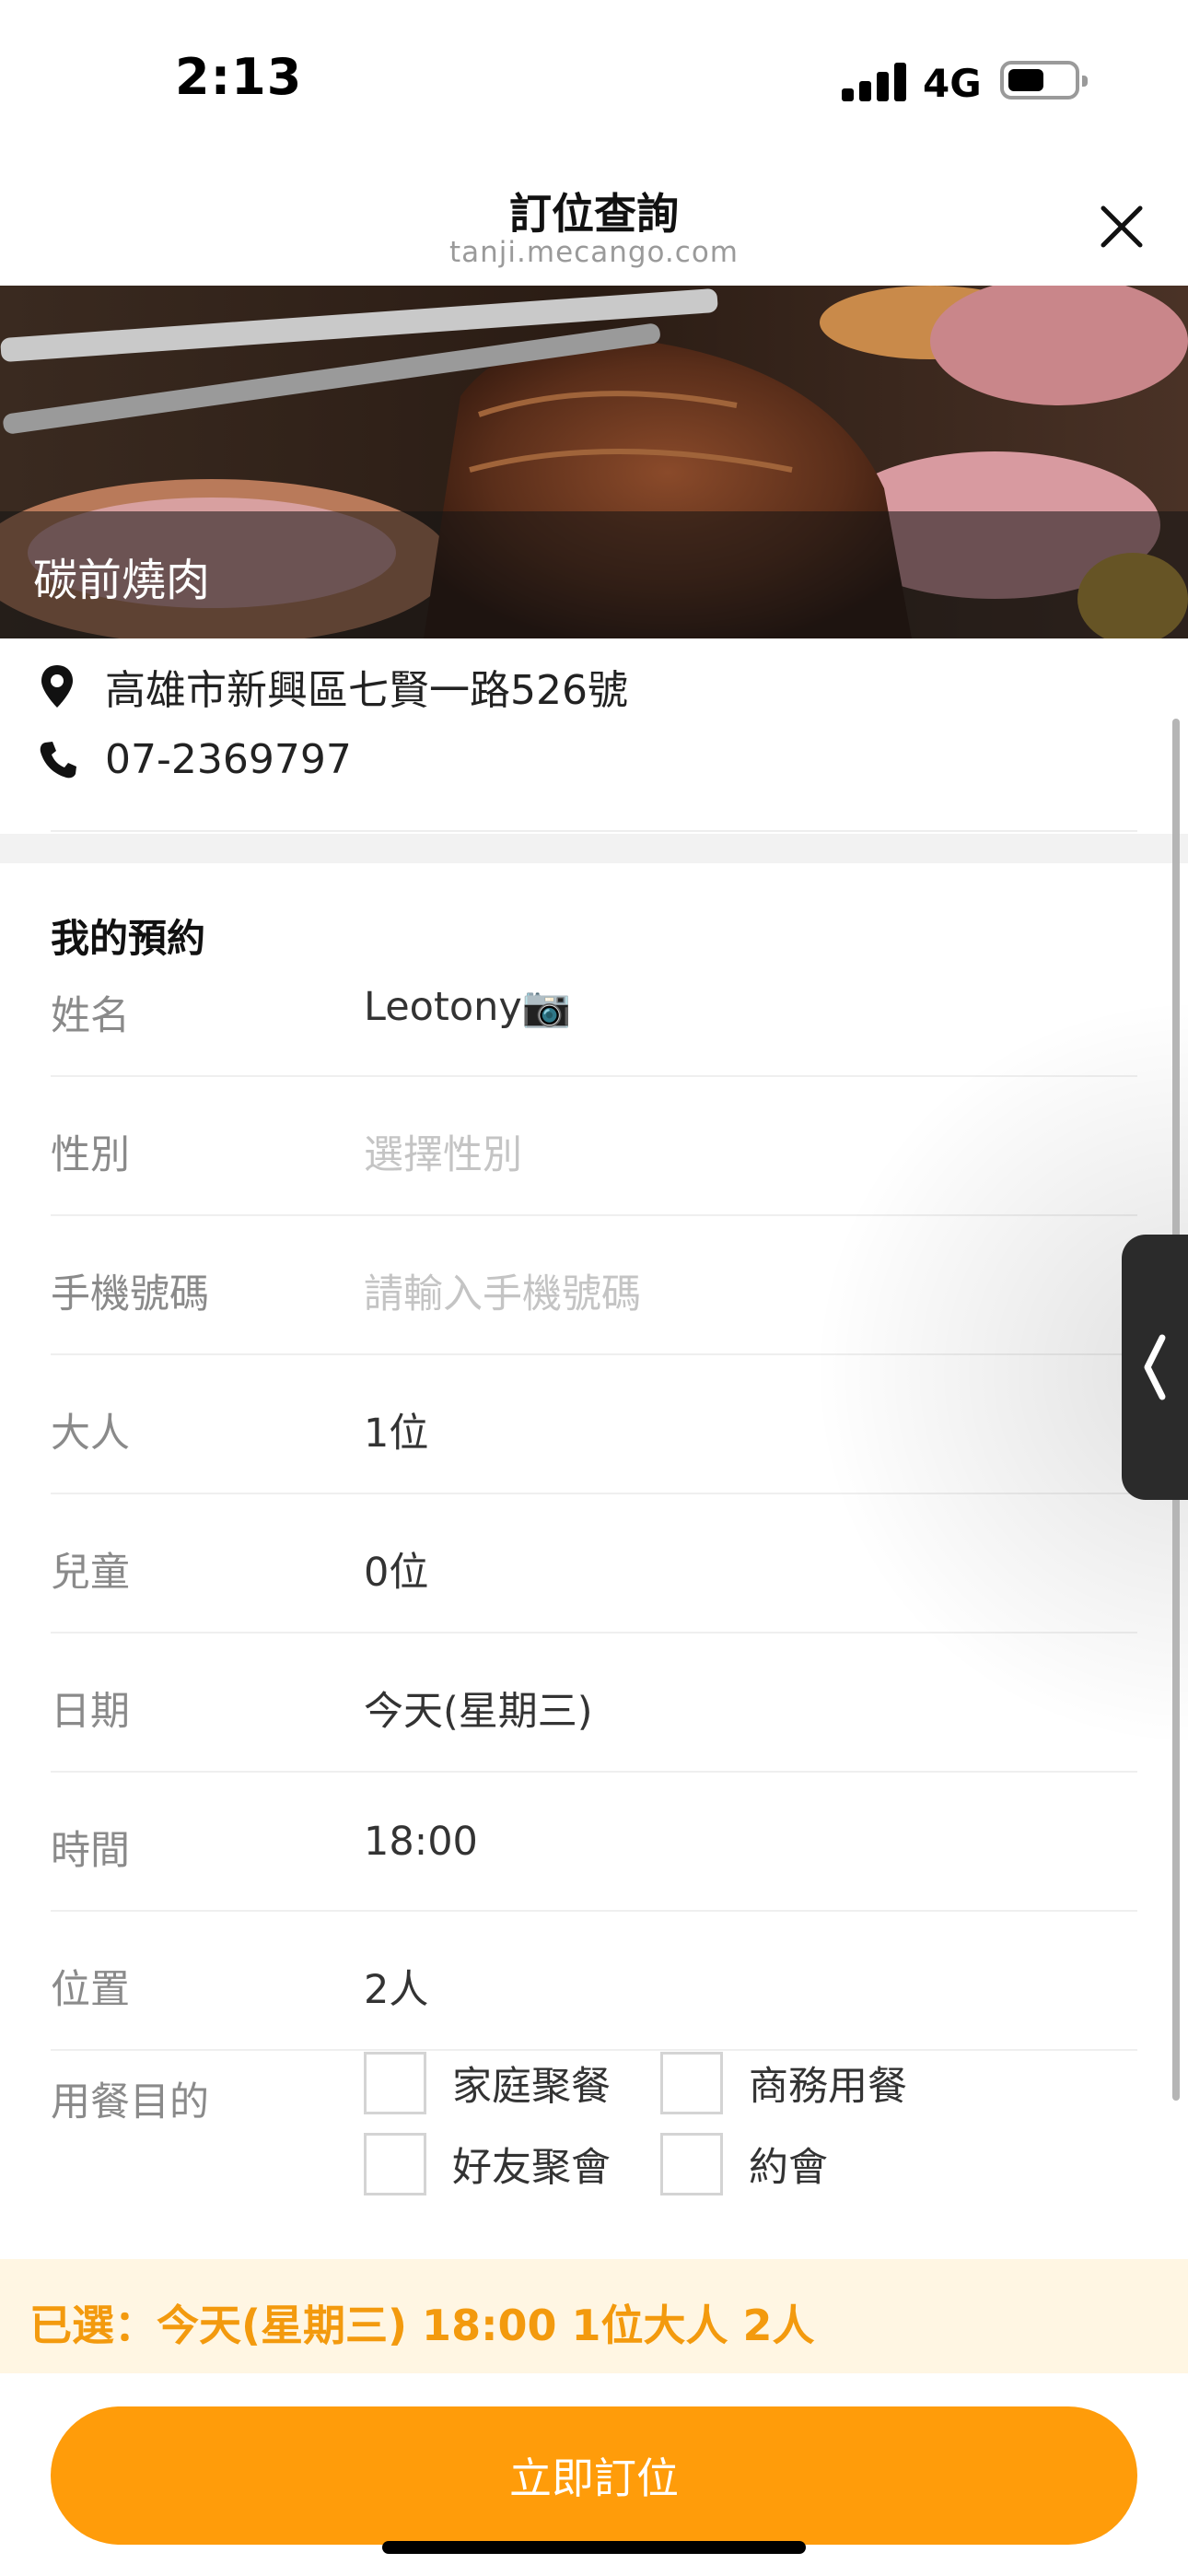 This screenshot has width=1188, height=2576. What do you see at coordinates (594, 214) in the screenshot?
I see `page-title: 訂位查詢` at bounding box center [594, 214].